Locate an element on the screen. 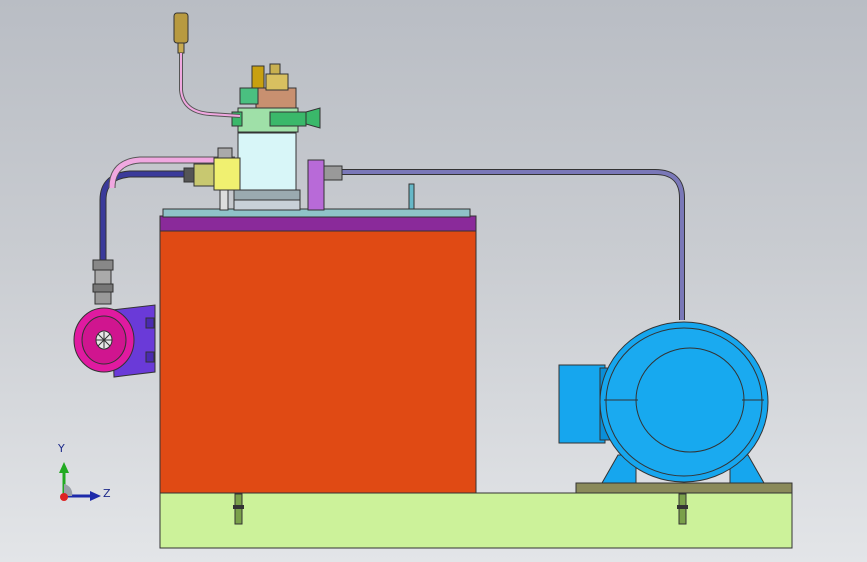 The width and height of the screenshot is (867, 562). valve-handle is located at coordinates (313, 118).